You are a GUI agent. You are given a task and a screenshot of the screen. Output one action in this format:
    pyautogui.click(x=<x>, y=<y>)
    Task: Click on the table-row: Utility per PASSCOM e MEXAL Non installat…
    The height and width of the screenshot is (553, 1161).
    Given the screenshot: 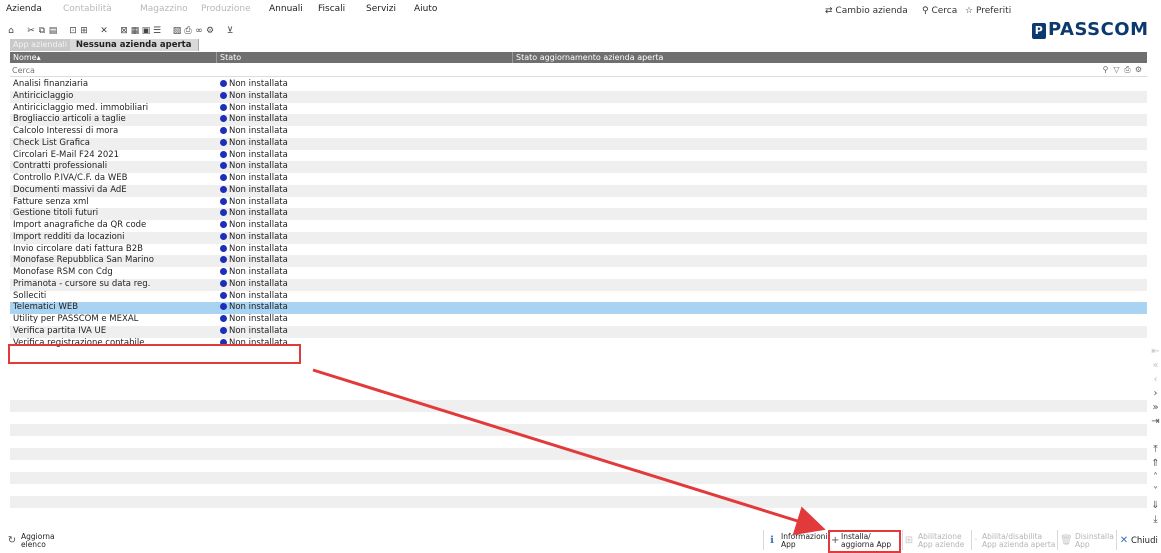 What is the action you would take?
    pyautogui.click(x=578, y=320)
    